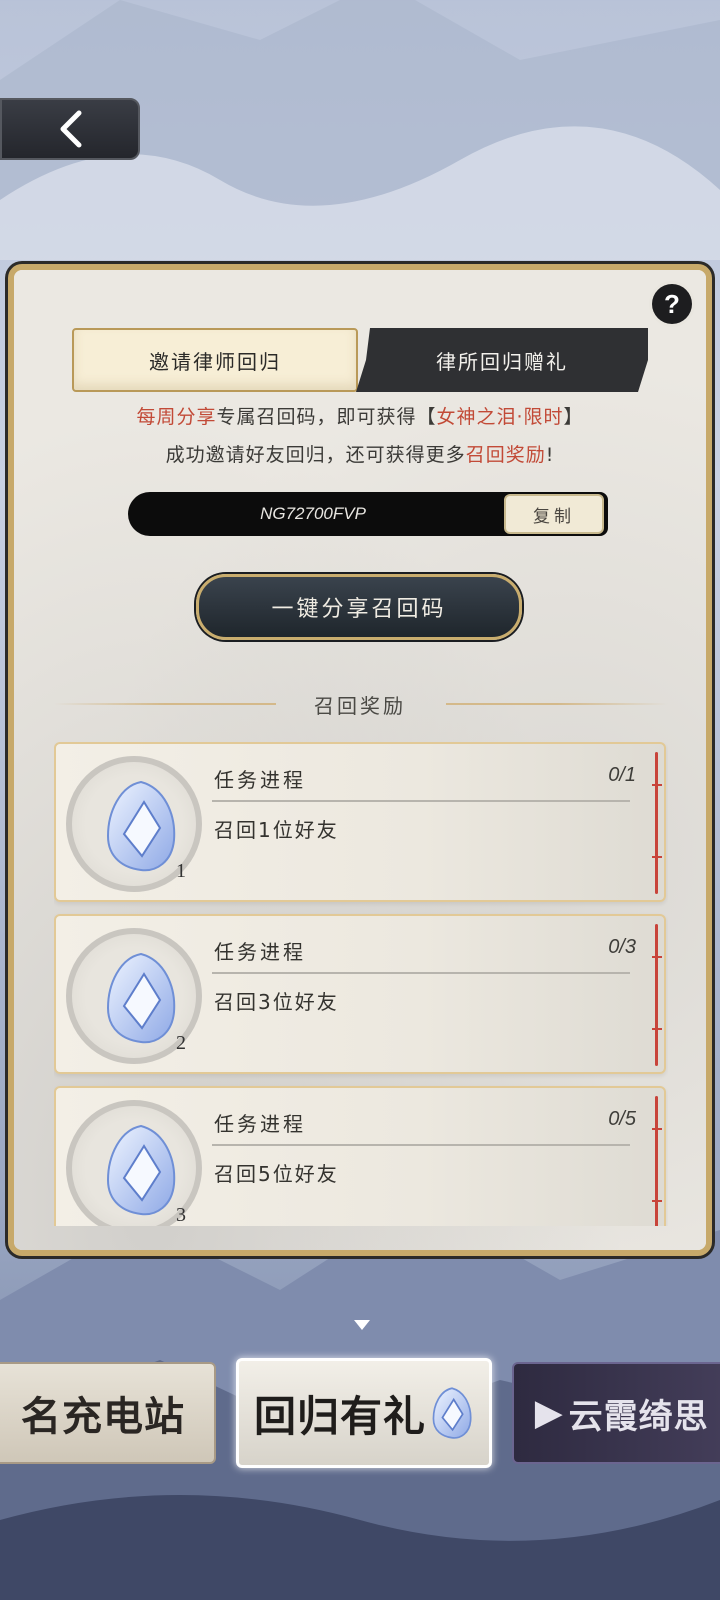 The width and height of the screenshot is (720, 1600). What do you see at coordinates (360, 994) in the screenshot?
I see `reward-card: 2 任务进程 0/3 召回3位好友` at bounding box center [360, 994].